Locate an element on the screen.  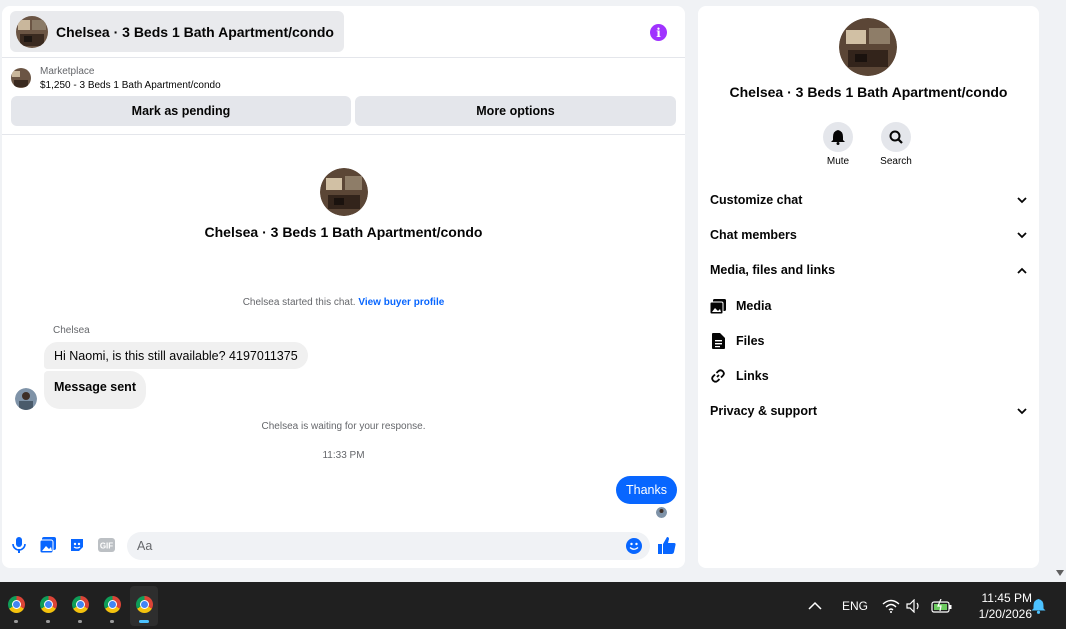
sender-name: Chelsea is located at coordinates (71, 330).